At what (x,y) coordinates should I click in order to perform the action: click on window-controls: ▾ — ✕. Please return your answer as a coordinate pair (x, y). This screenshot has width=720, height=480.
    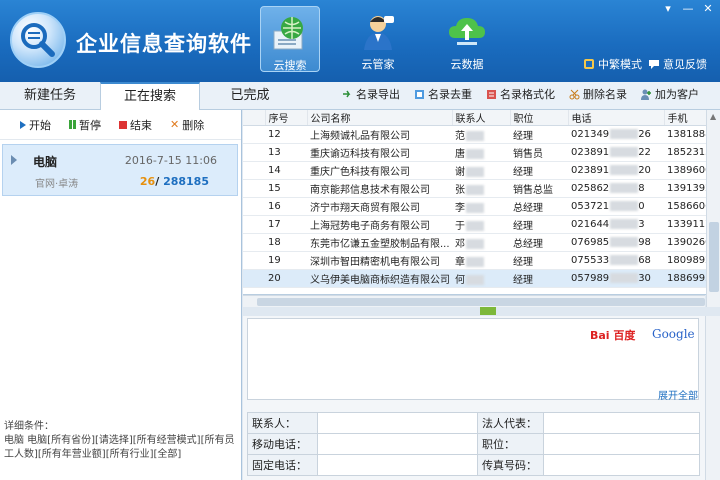
    Looking at the image, I should click on (688, 9).